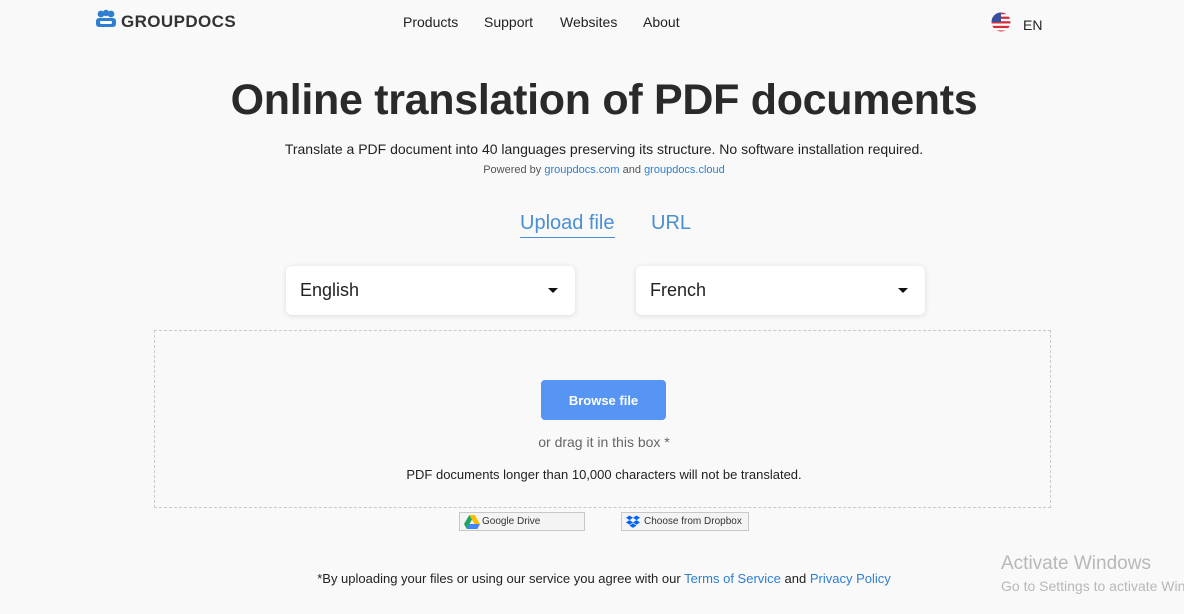 Image resolution: width=1184 pixels, height=614 pixels. I want to click on dropbox-button: Choose from Dropbox, so click(685, 521).